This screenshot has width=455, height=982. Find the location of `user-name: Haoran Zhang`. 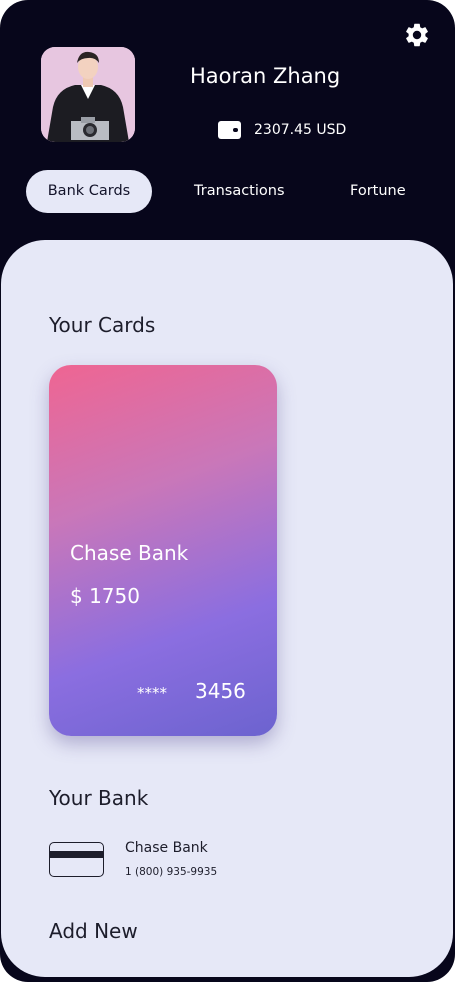

user-name: Haoran Zhang is located at coordinates (265, 76).